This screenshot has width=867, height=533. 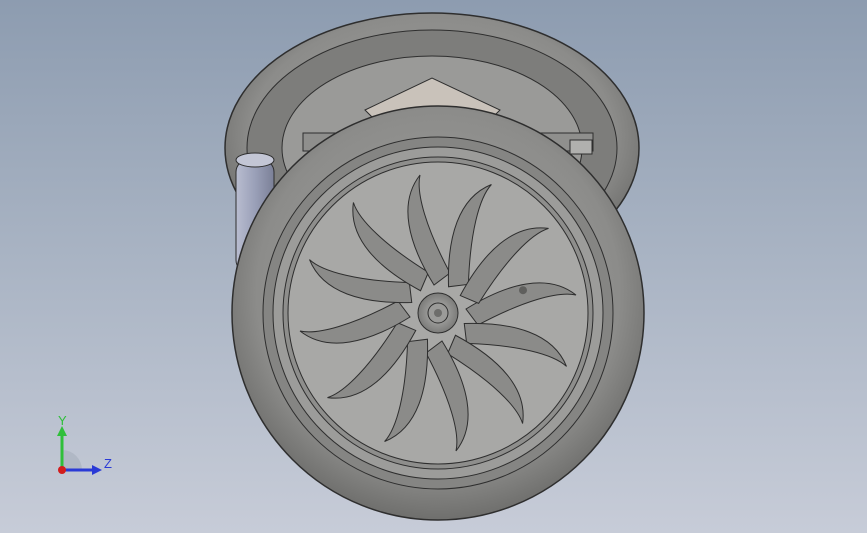 I want to click on z-axis-label: Z, so click(x=108, y=463).